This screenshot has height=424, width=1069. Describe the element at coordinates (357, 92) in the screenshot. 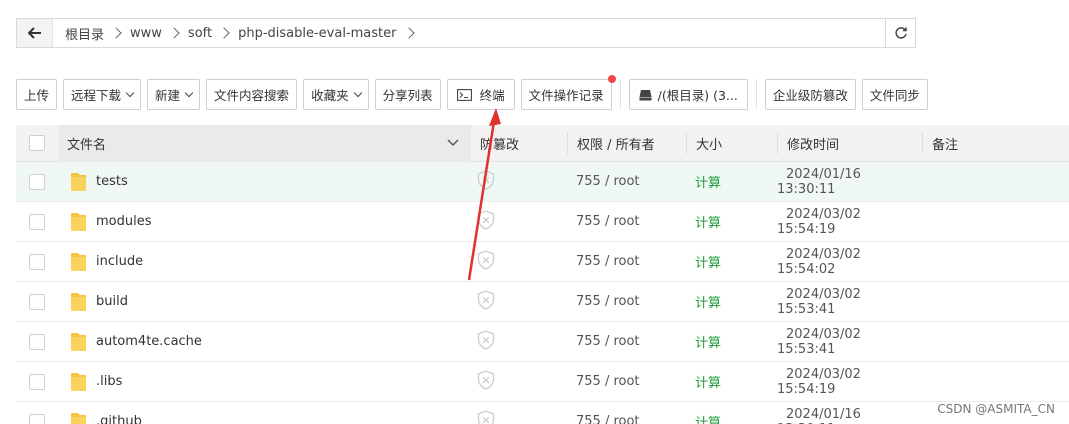

I see `chevron-down-icon` at that location.